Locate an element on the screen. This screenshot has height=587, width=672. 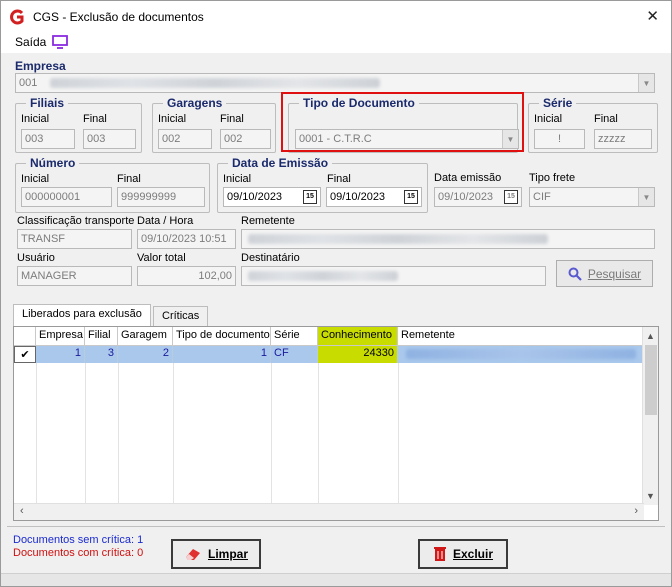
scroll-up-icon: ▲ is located at coordinates (650, 336).